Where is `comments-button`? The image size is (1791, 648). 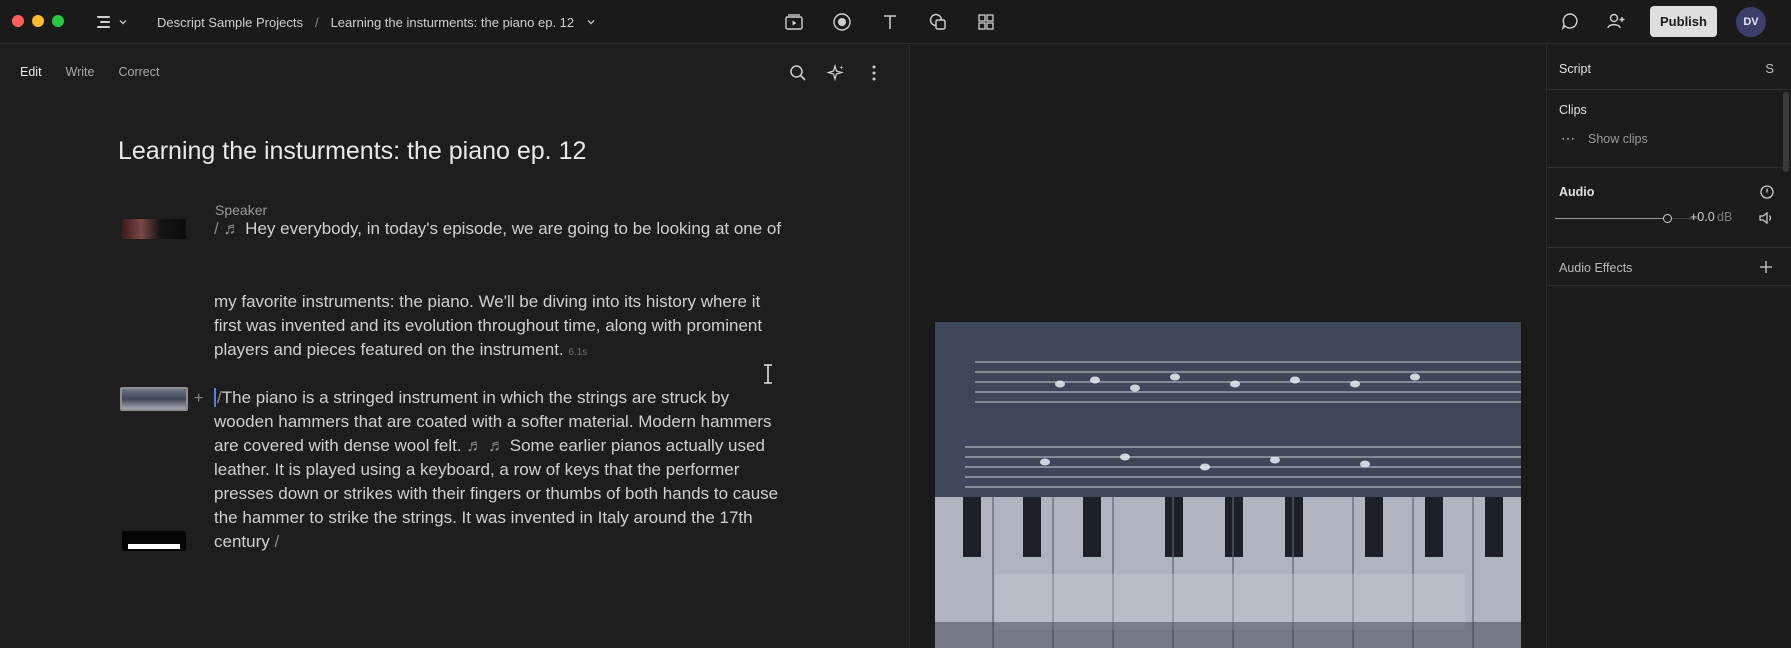
comments-button is located at coordinates (1571, 22).